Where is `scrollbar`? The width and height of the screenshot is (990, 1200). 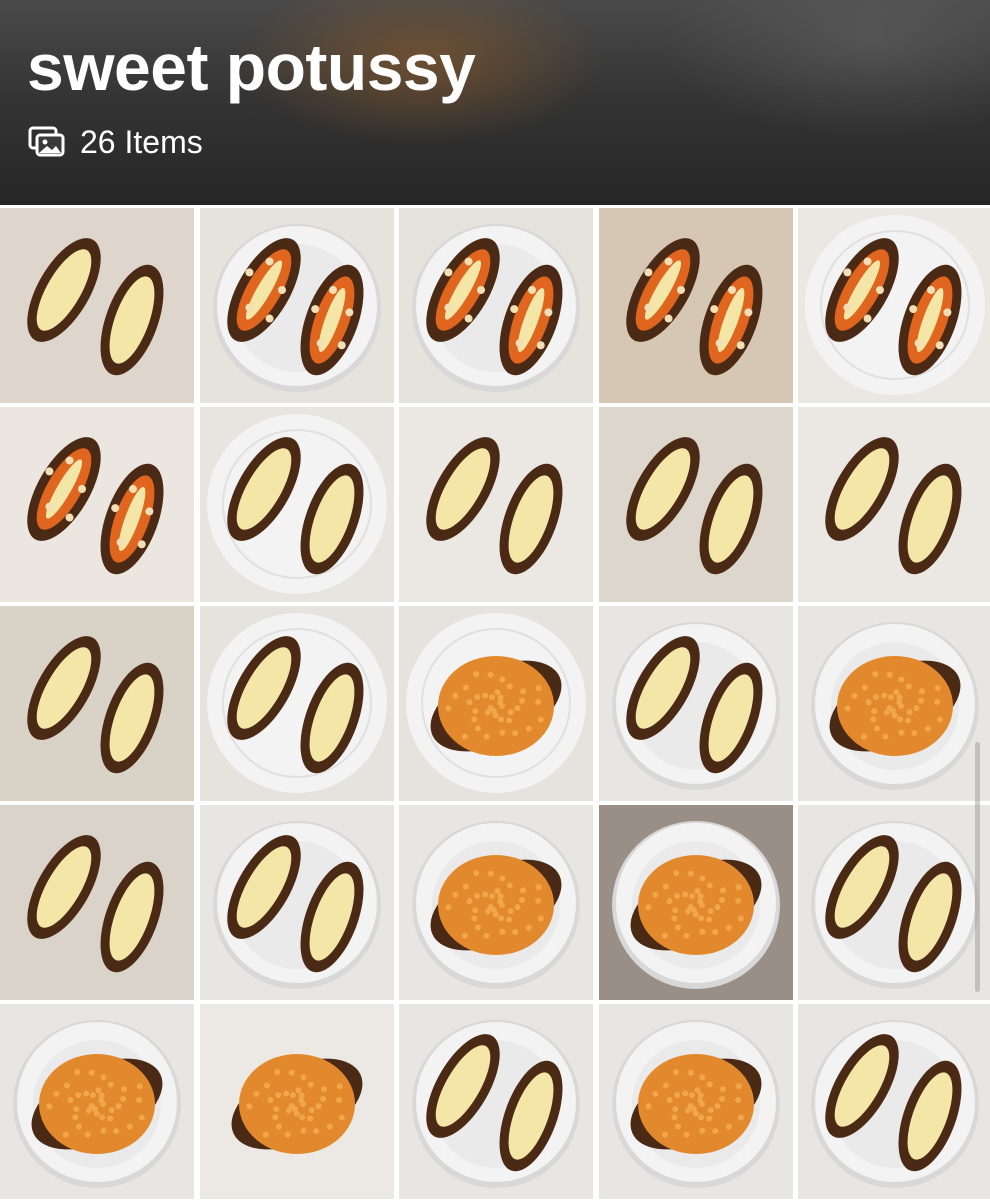
scrollbar is located at coordinates (977, 867).